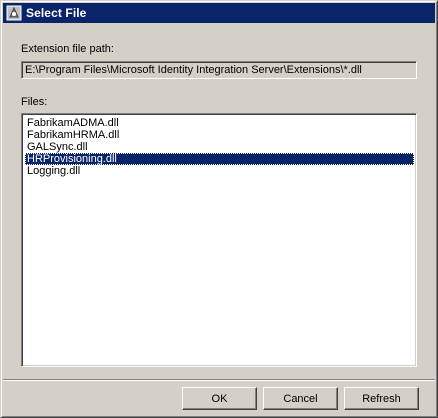  What do you see at coordinates (14, 13) in the screenshot?
I see `app-icon` at bounding box center [14, 13].